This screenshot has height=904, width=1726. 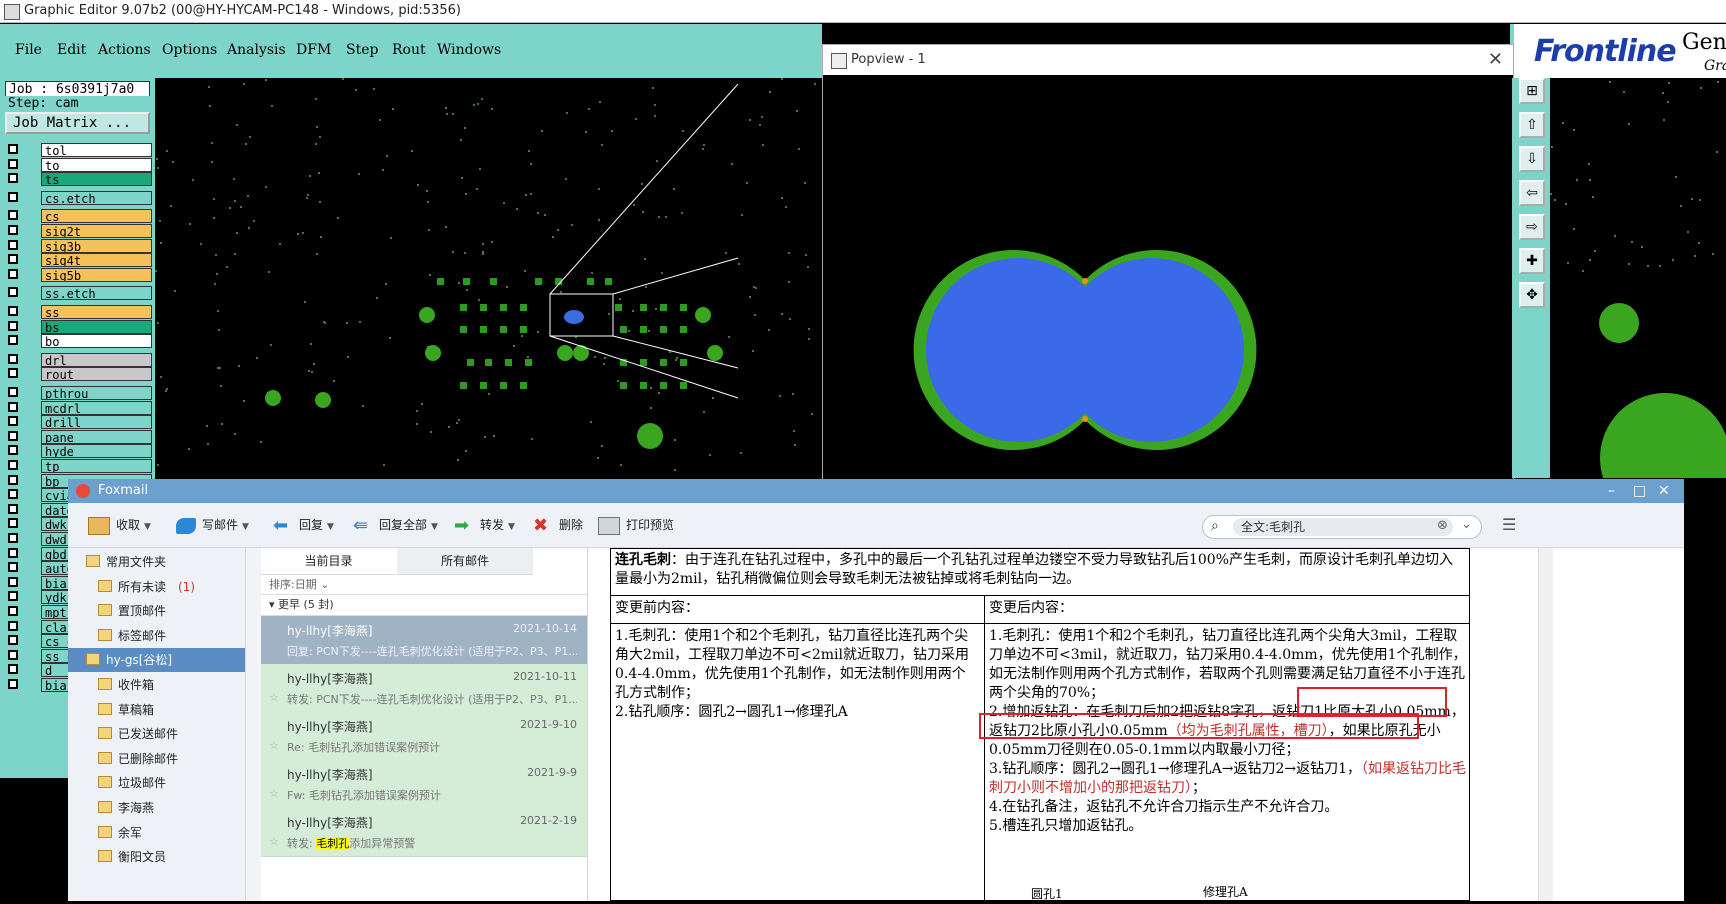 I want to click on search-field: ⌕ 全文:毛刺孔 ⊗ ⌄, so click(x=1342, y=527).